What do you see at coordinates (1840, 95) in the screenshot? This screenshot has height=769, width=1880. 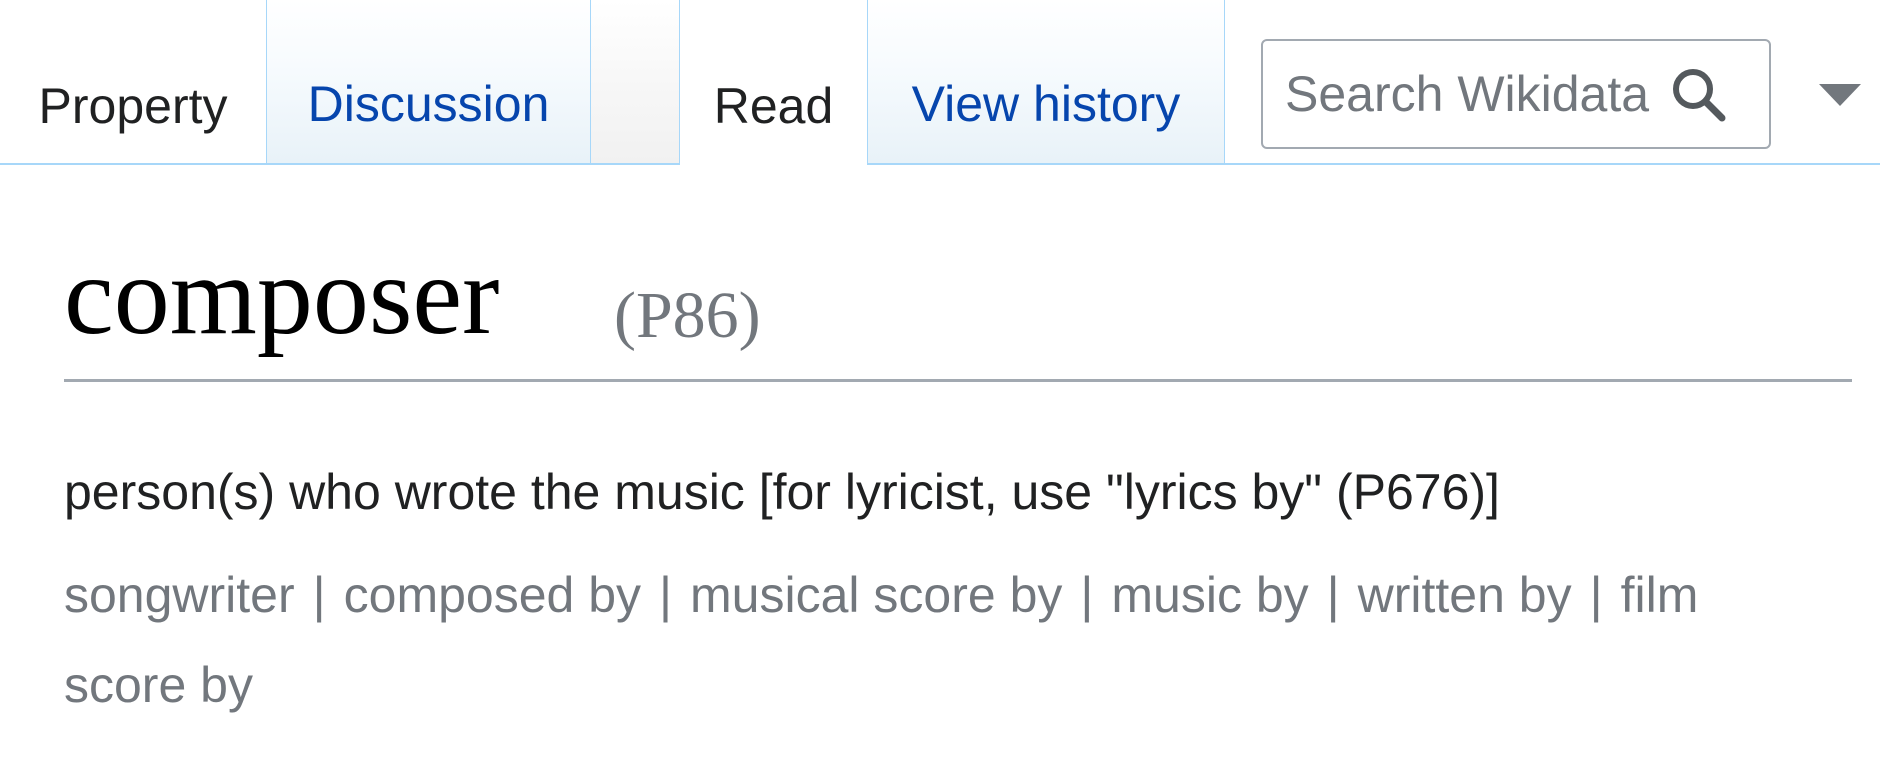 I see `chevron-down-icon` at bounding box center [1840, 95].